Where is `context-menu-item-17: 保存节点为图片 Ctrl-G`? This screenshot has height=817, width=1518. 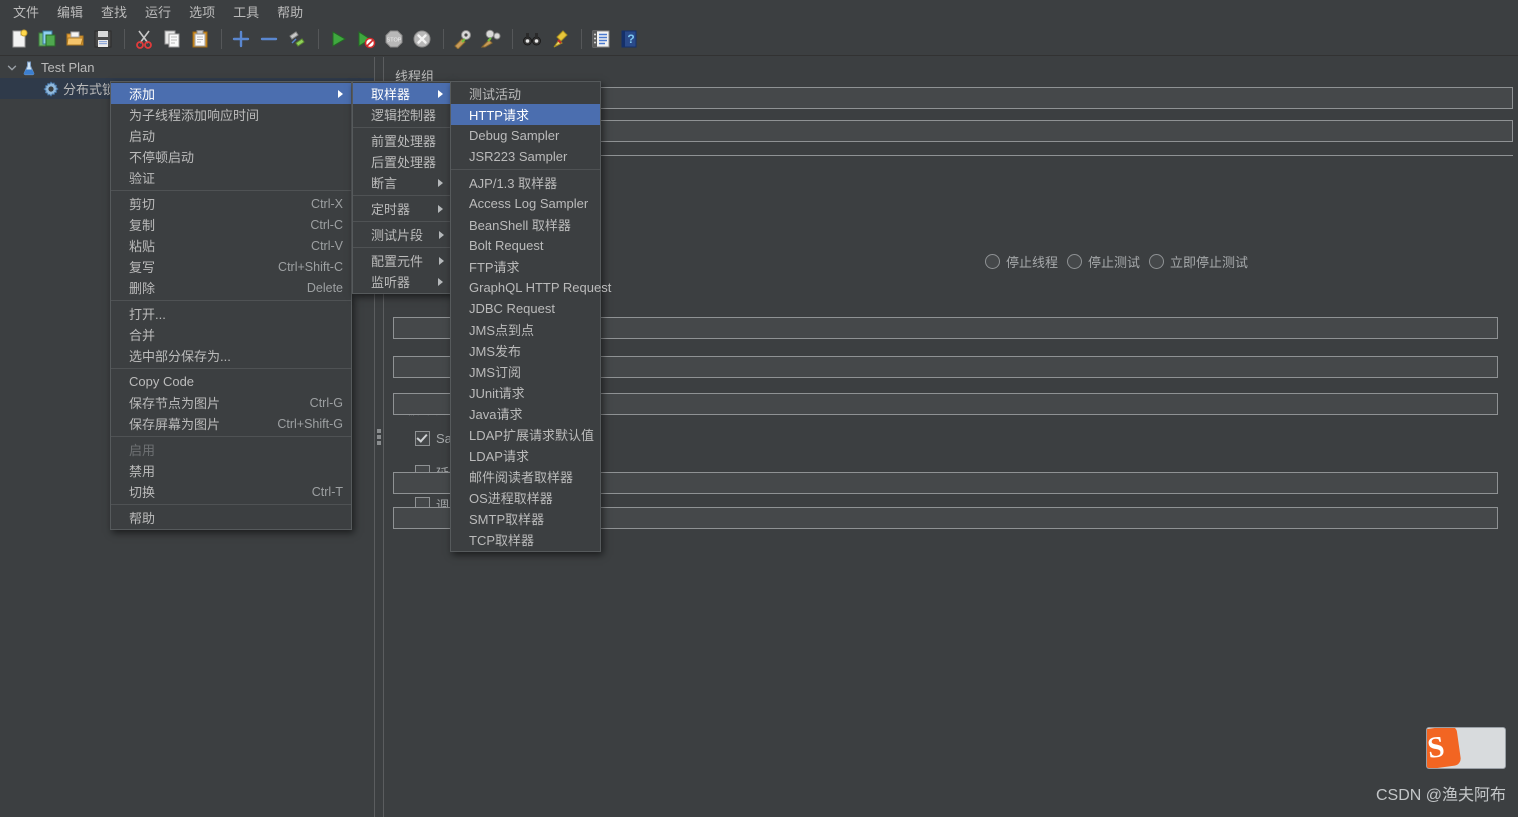 context-menu-item-17: 保存节点为图片 Ctrl-G is located at coordinates (231, 402).